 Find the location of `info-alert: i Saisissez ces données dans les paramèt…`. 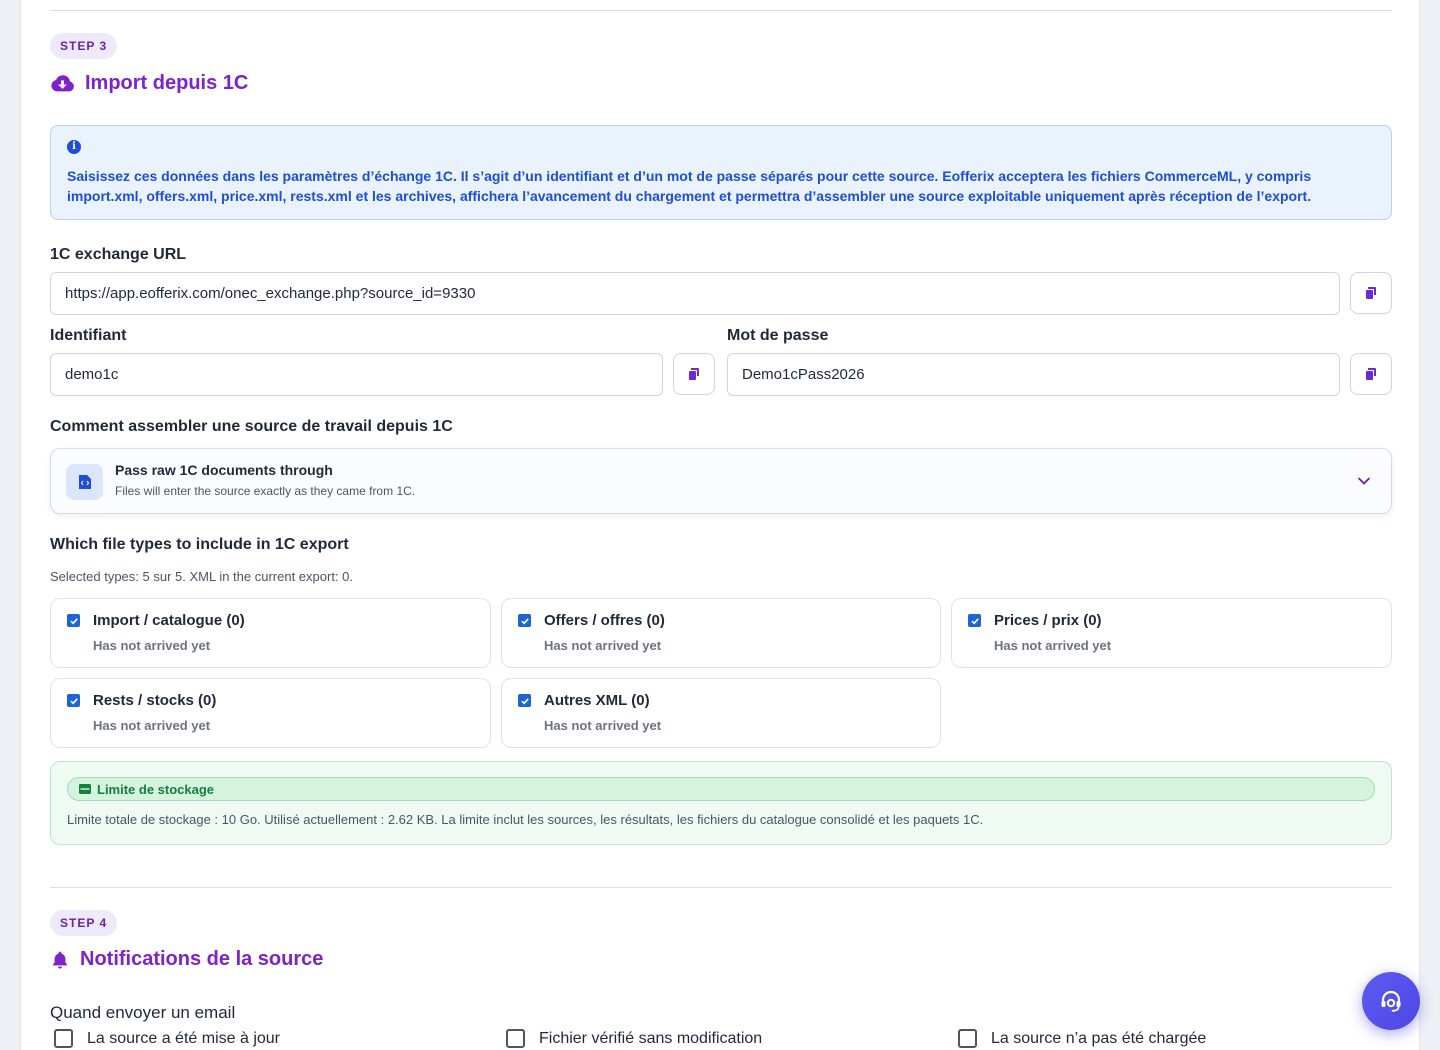

info-alert: i Saisissez ces données dans les paramèt… is located at coordinates (721, 172).